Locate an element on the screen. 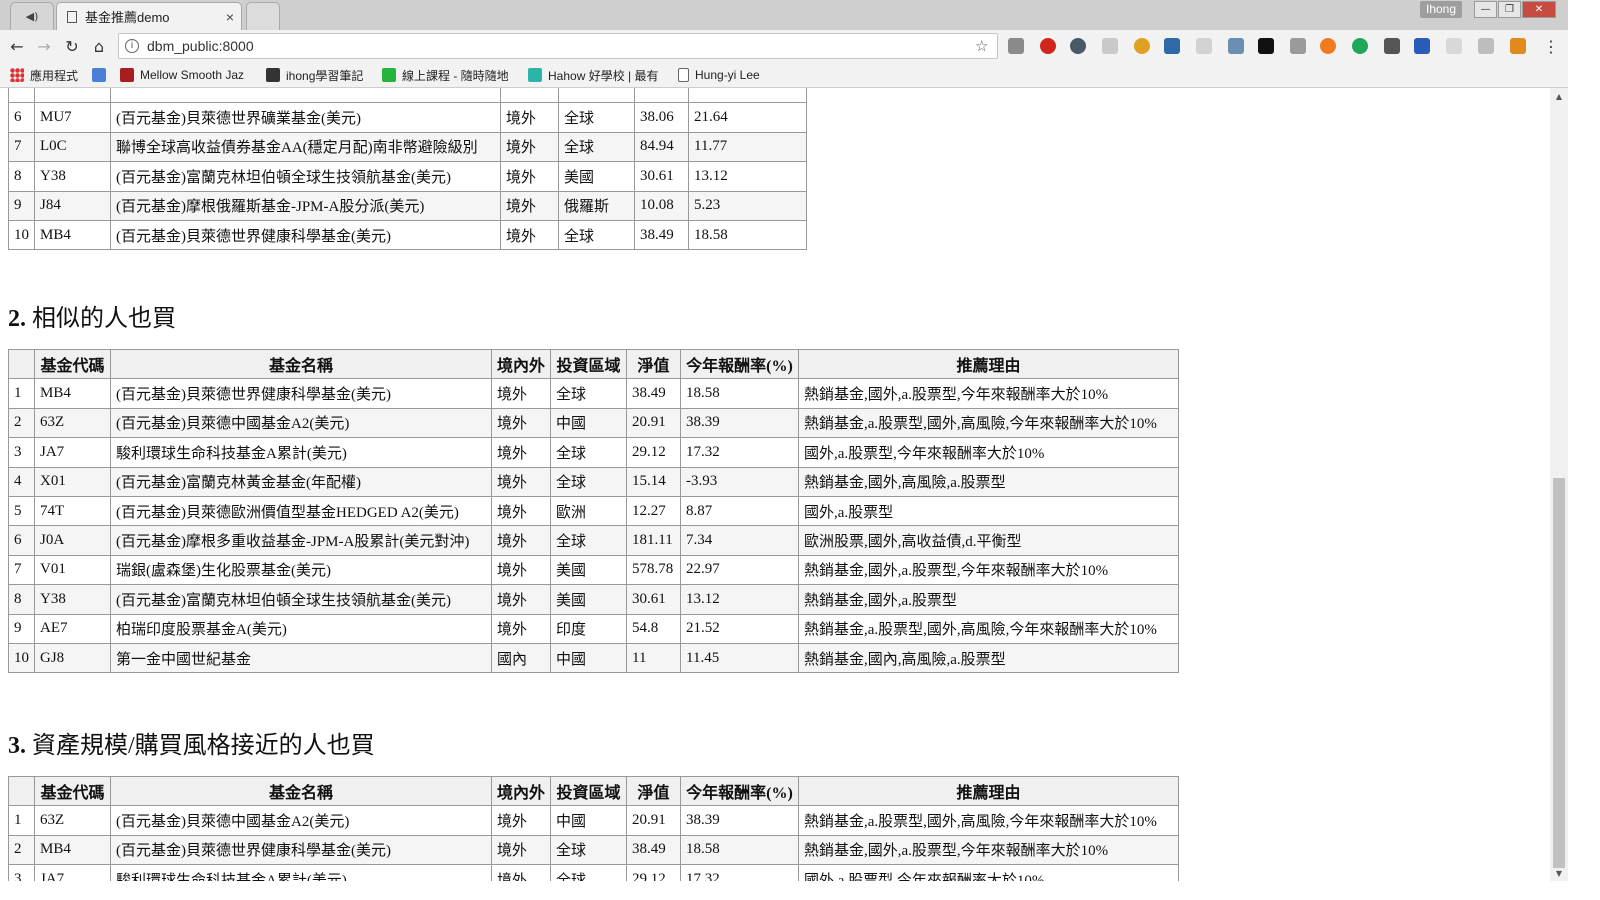 The width and height of the screenshot is (1600, 900). cell-fund-code: 63Z is located at coordinates (72, 423).